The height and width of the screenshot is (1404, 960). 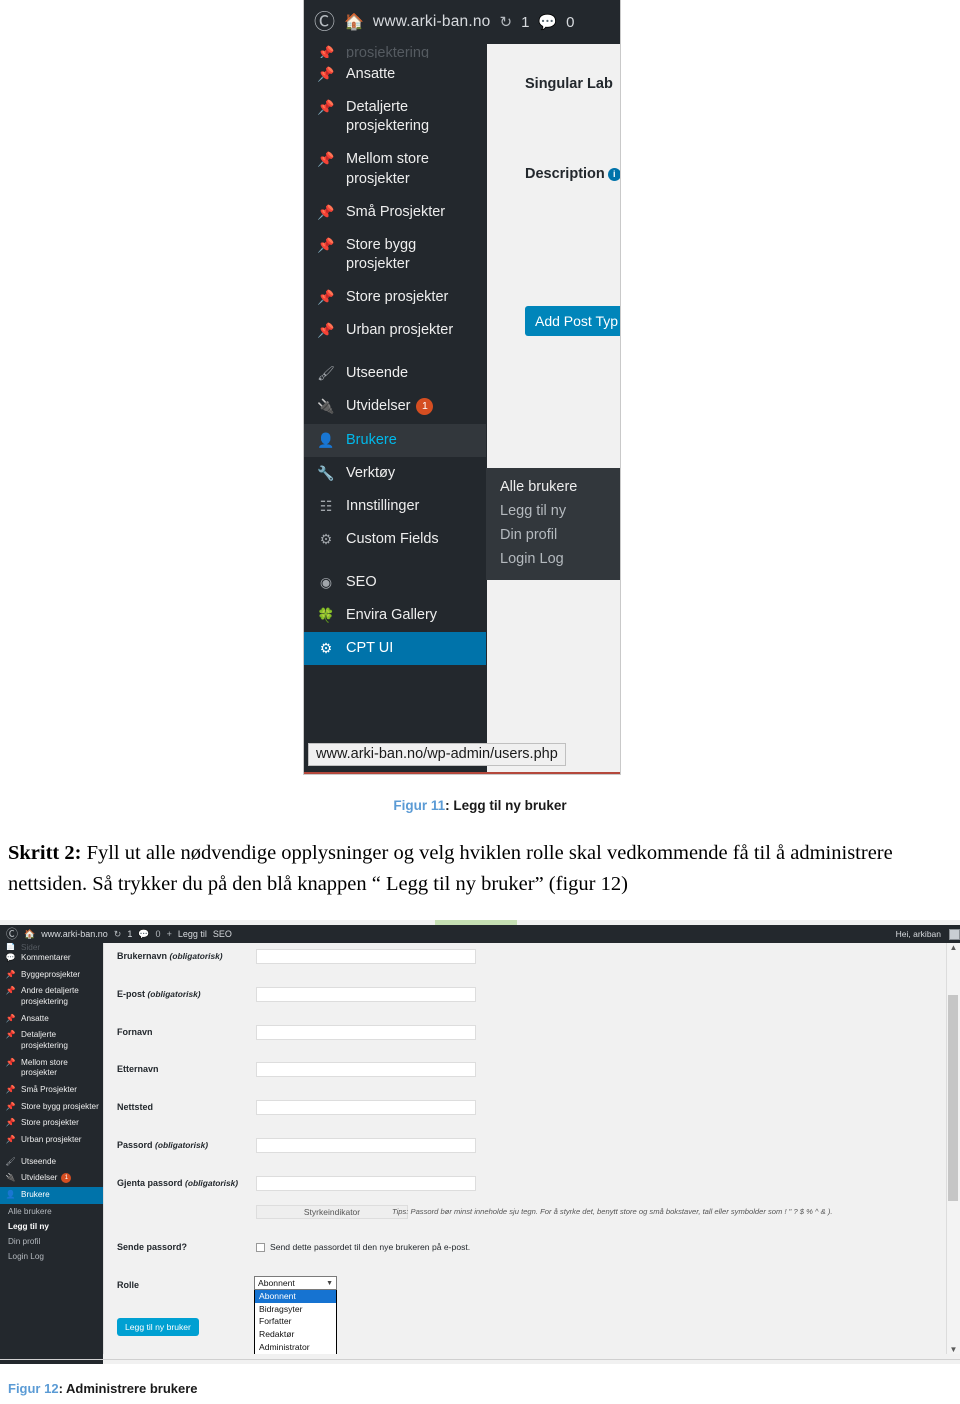 I want to click on greeting-text: Hei, arkiban, so click(x=918, y=934).